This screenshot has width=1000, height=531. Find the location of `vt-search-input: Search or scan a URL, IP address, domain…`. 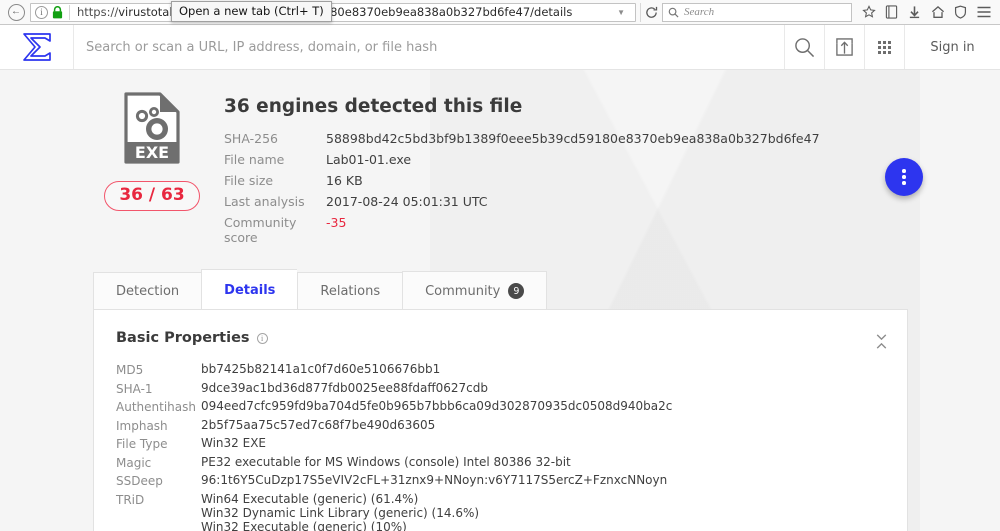

vt-search-input: Search or scan a URL, IP address, domain… is located at coordinates (429, 47).